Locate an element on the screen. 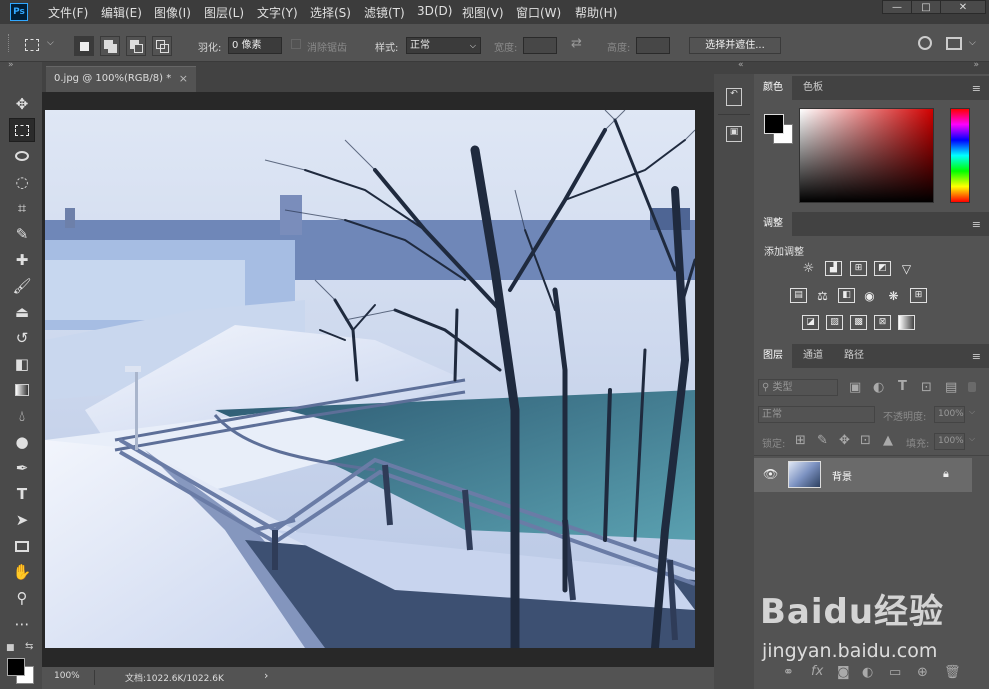 This screenshot has height=689, width=989. lock-all-icon: ▲ is located at coordinates (888, 440).